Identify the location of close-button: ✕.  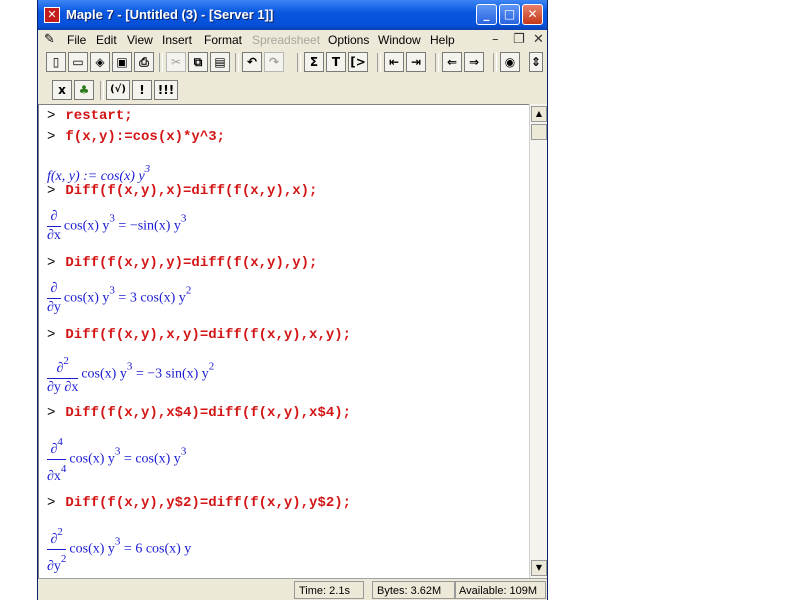
(532, 14).